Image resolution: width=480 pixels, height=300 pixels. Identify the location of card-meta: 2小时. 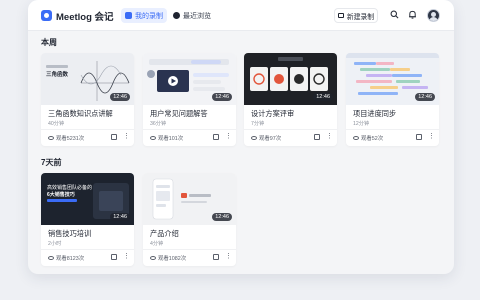
(55, 244).